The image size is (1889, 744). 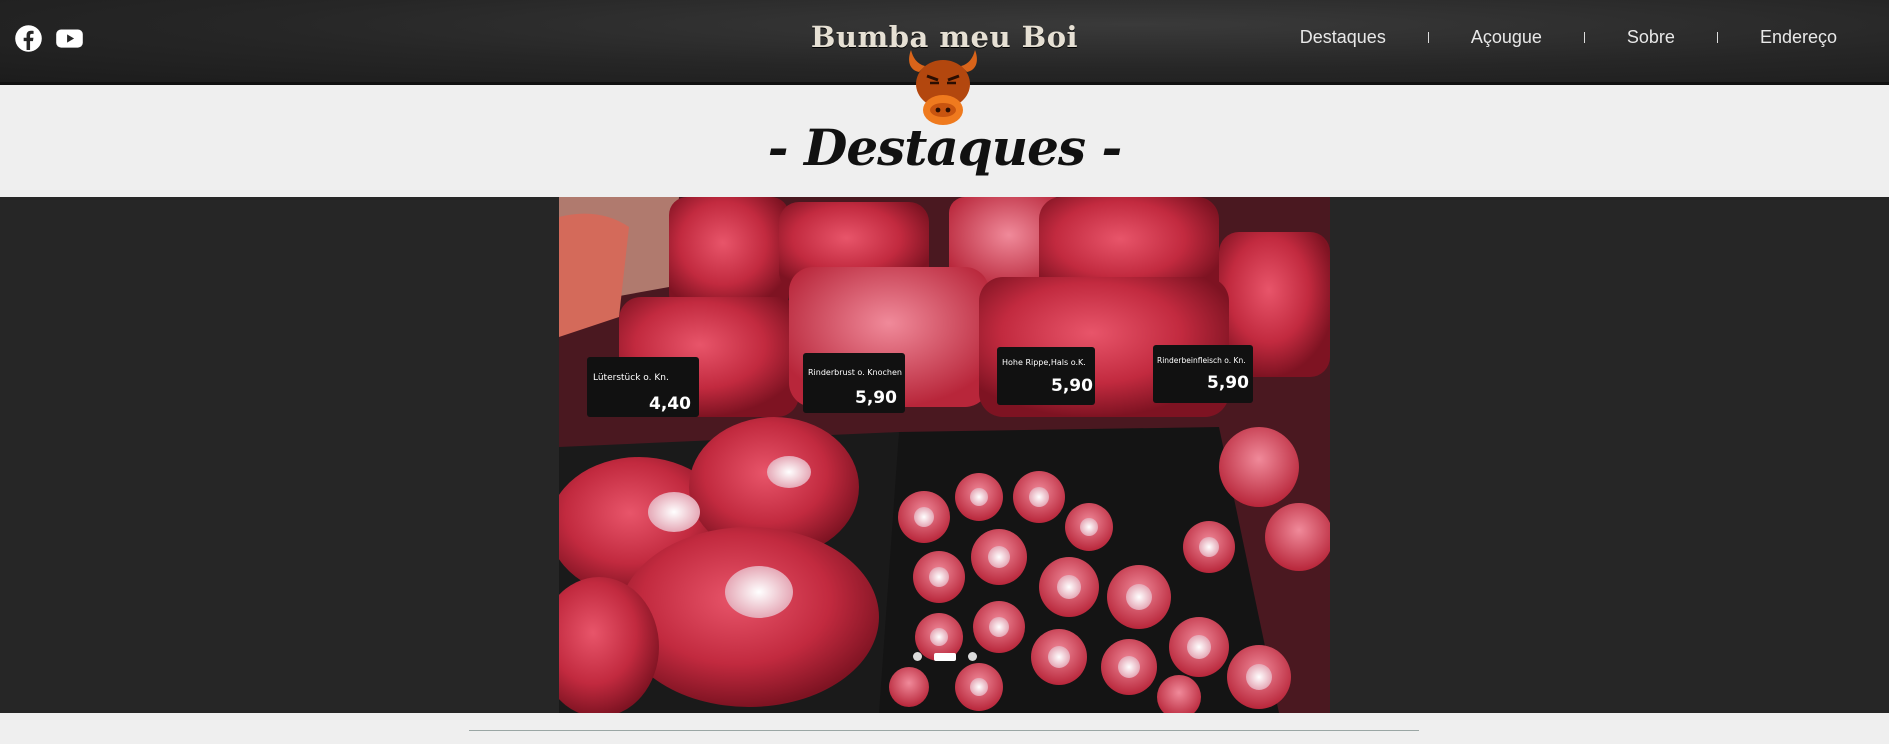 What do you see at coordinates (1568, 37) in the screenshot?
I see `main-nav: Destaques Açougue Sobre Endereço` at bounding box center [1568, 37].